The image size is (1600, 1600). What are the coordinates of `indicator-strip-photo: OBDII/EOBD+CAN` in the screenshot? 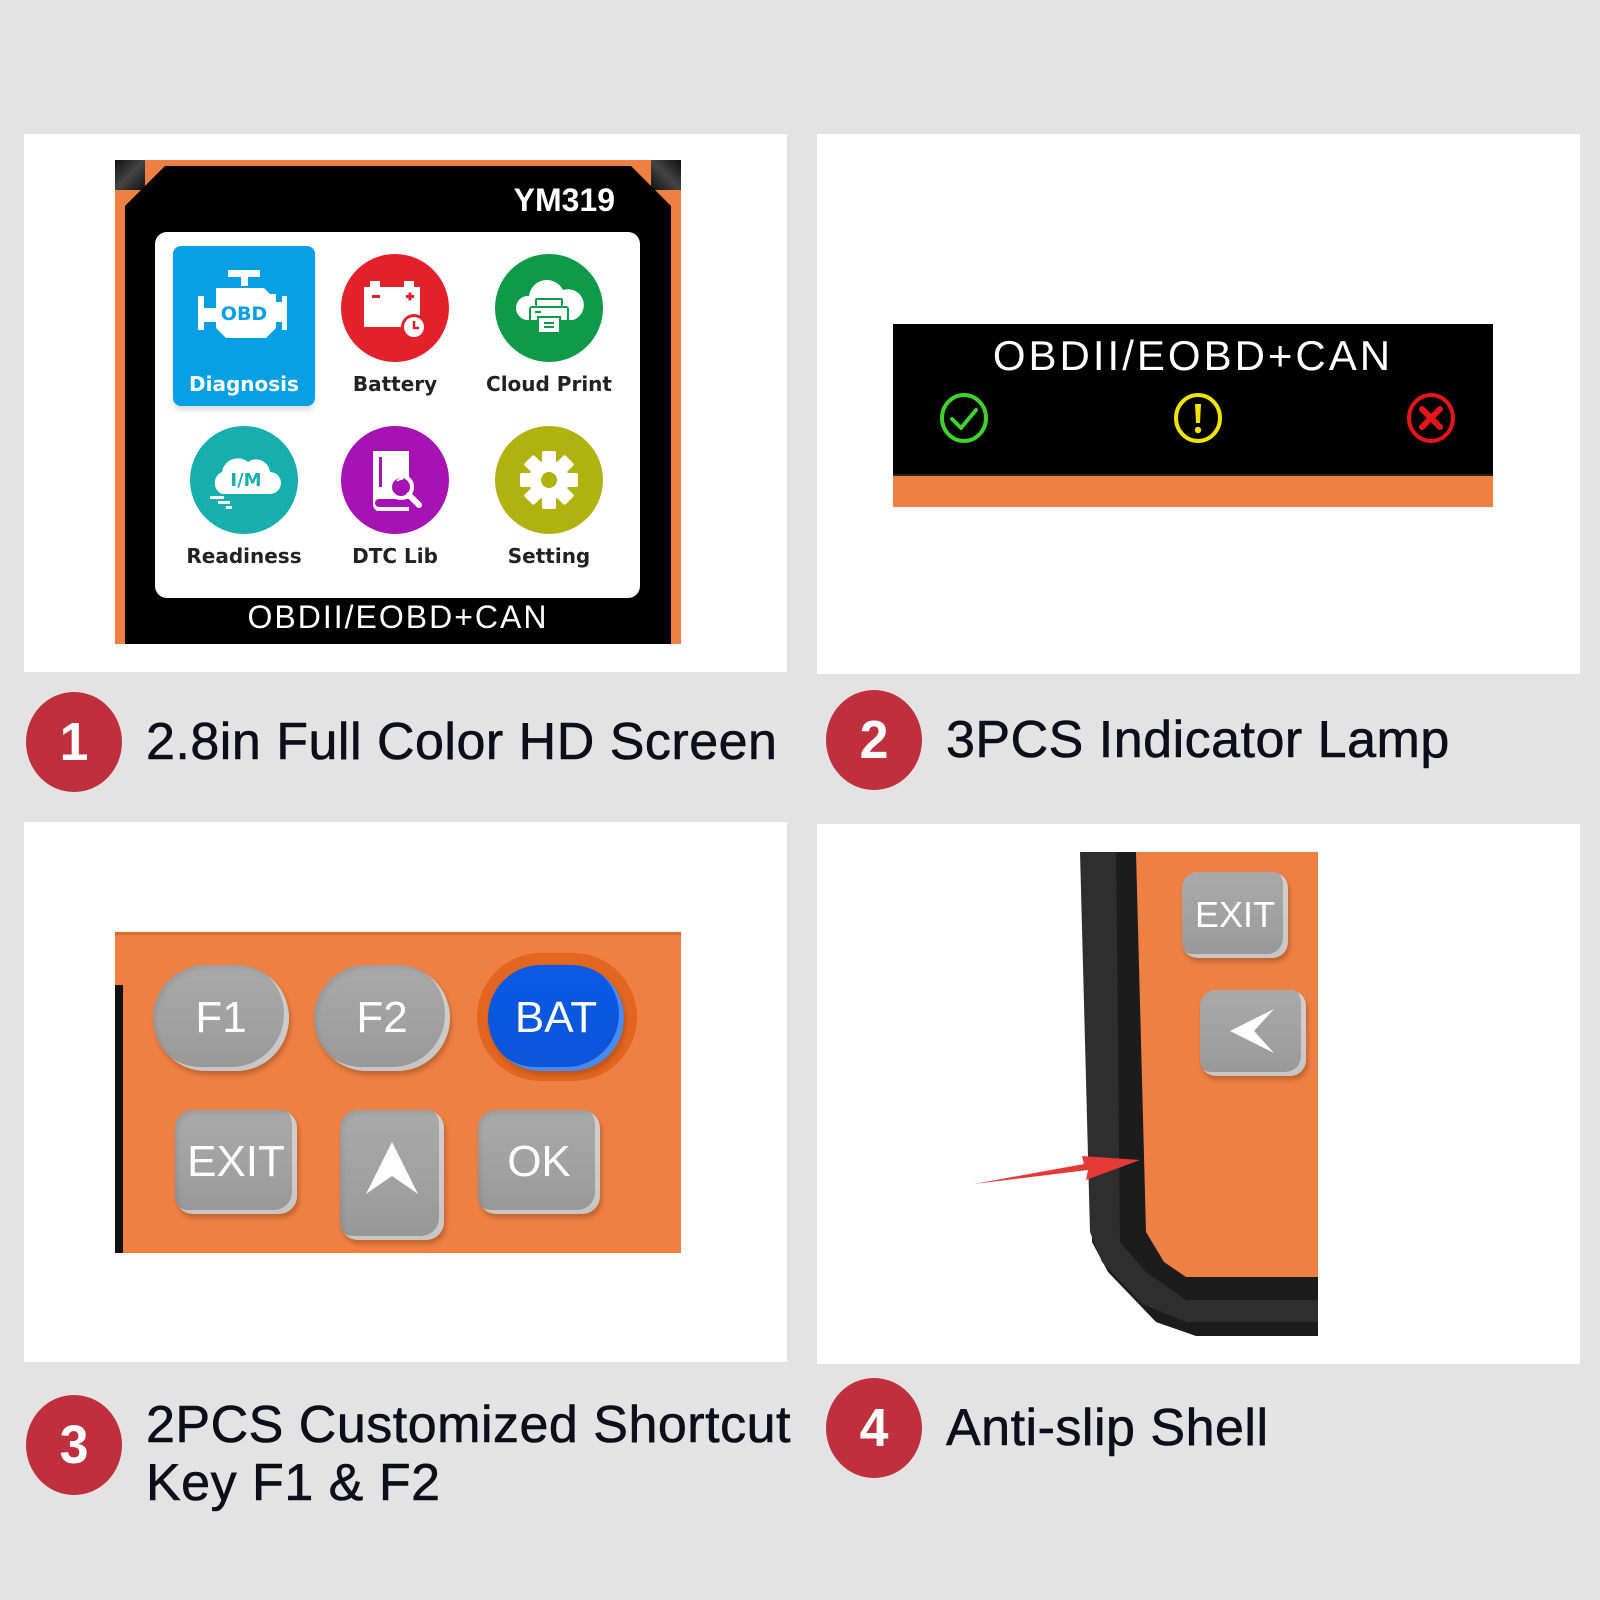 It's located at (1193, 415).